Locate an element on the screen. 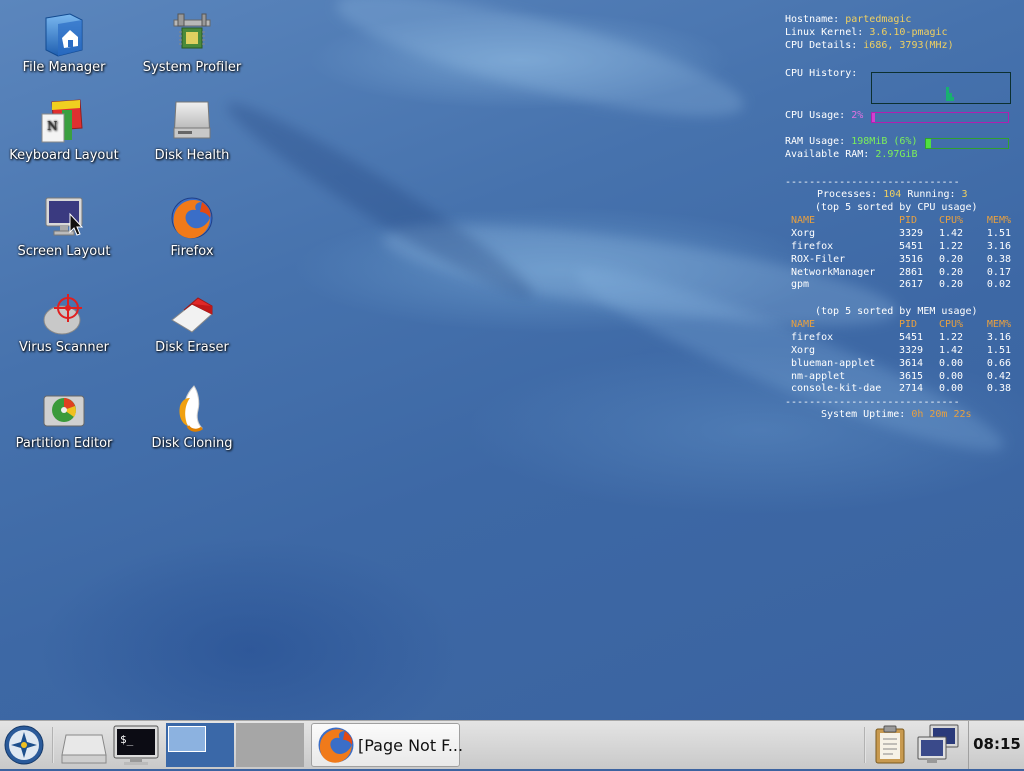  process-name: console-kit-dae is located at coordinates (836, 389).